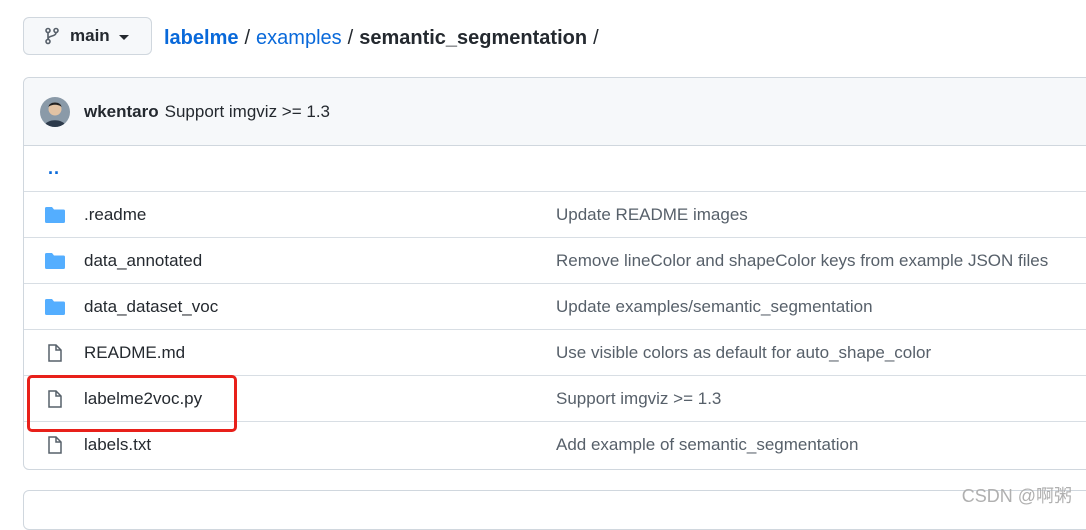 The image size is (1086, 530). What do you see at coordinates (652, 215) in the screenshot?
I see `commit-message-link: Update README images` at bounding box center [652, 215].